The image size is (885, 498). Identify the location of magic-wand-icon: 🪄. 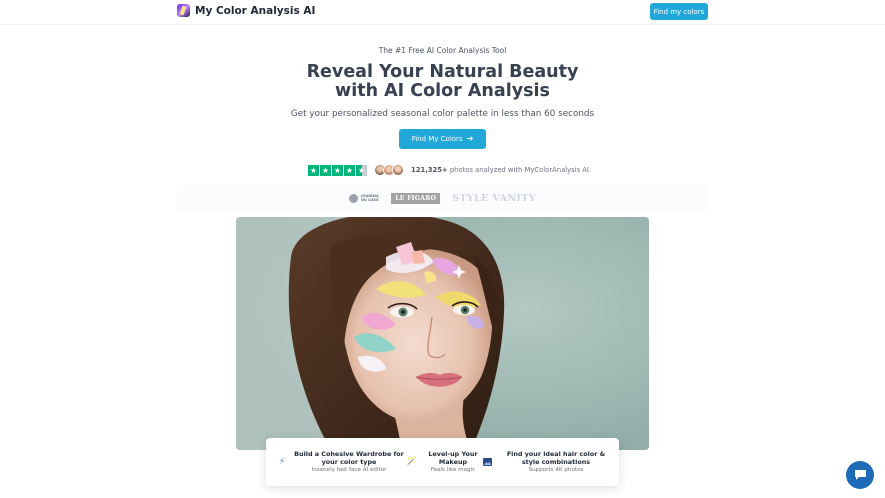
(412, 462).